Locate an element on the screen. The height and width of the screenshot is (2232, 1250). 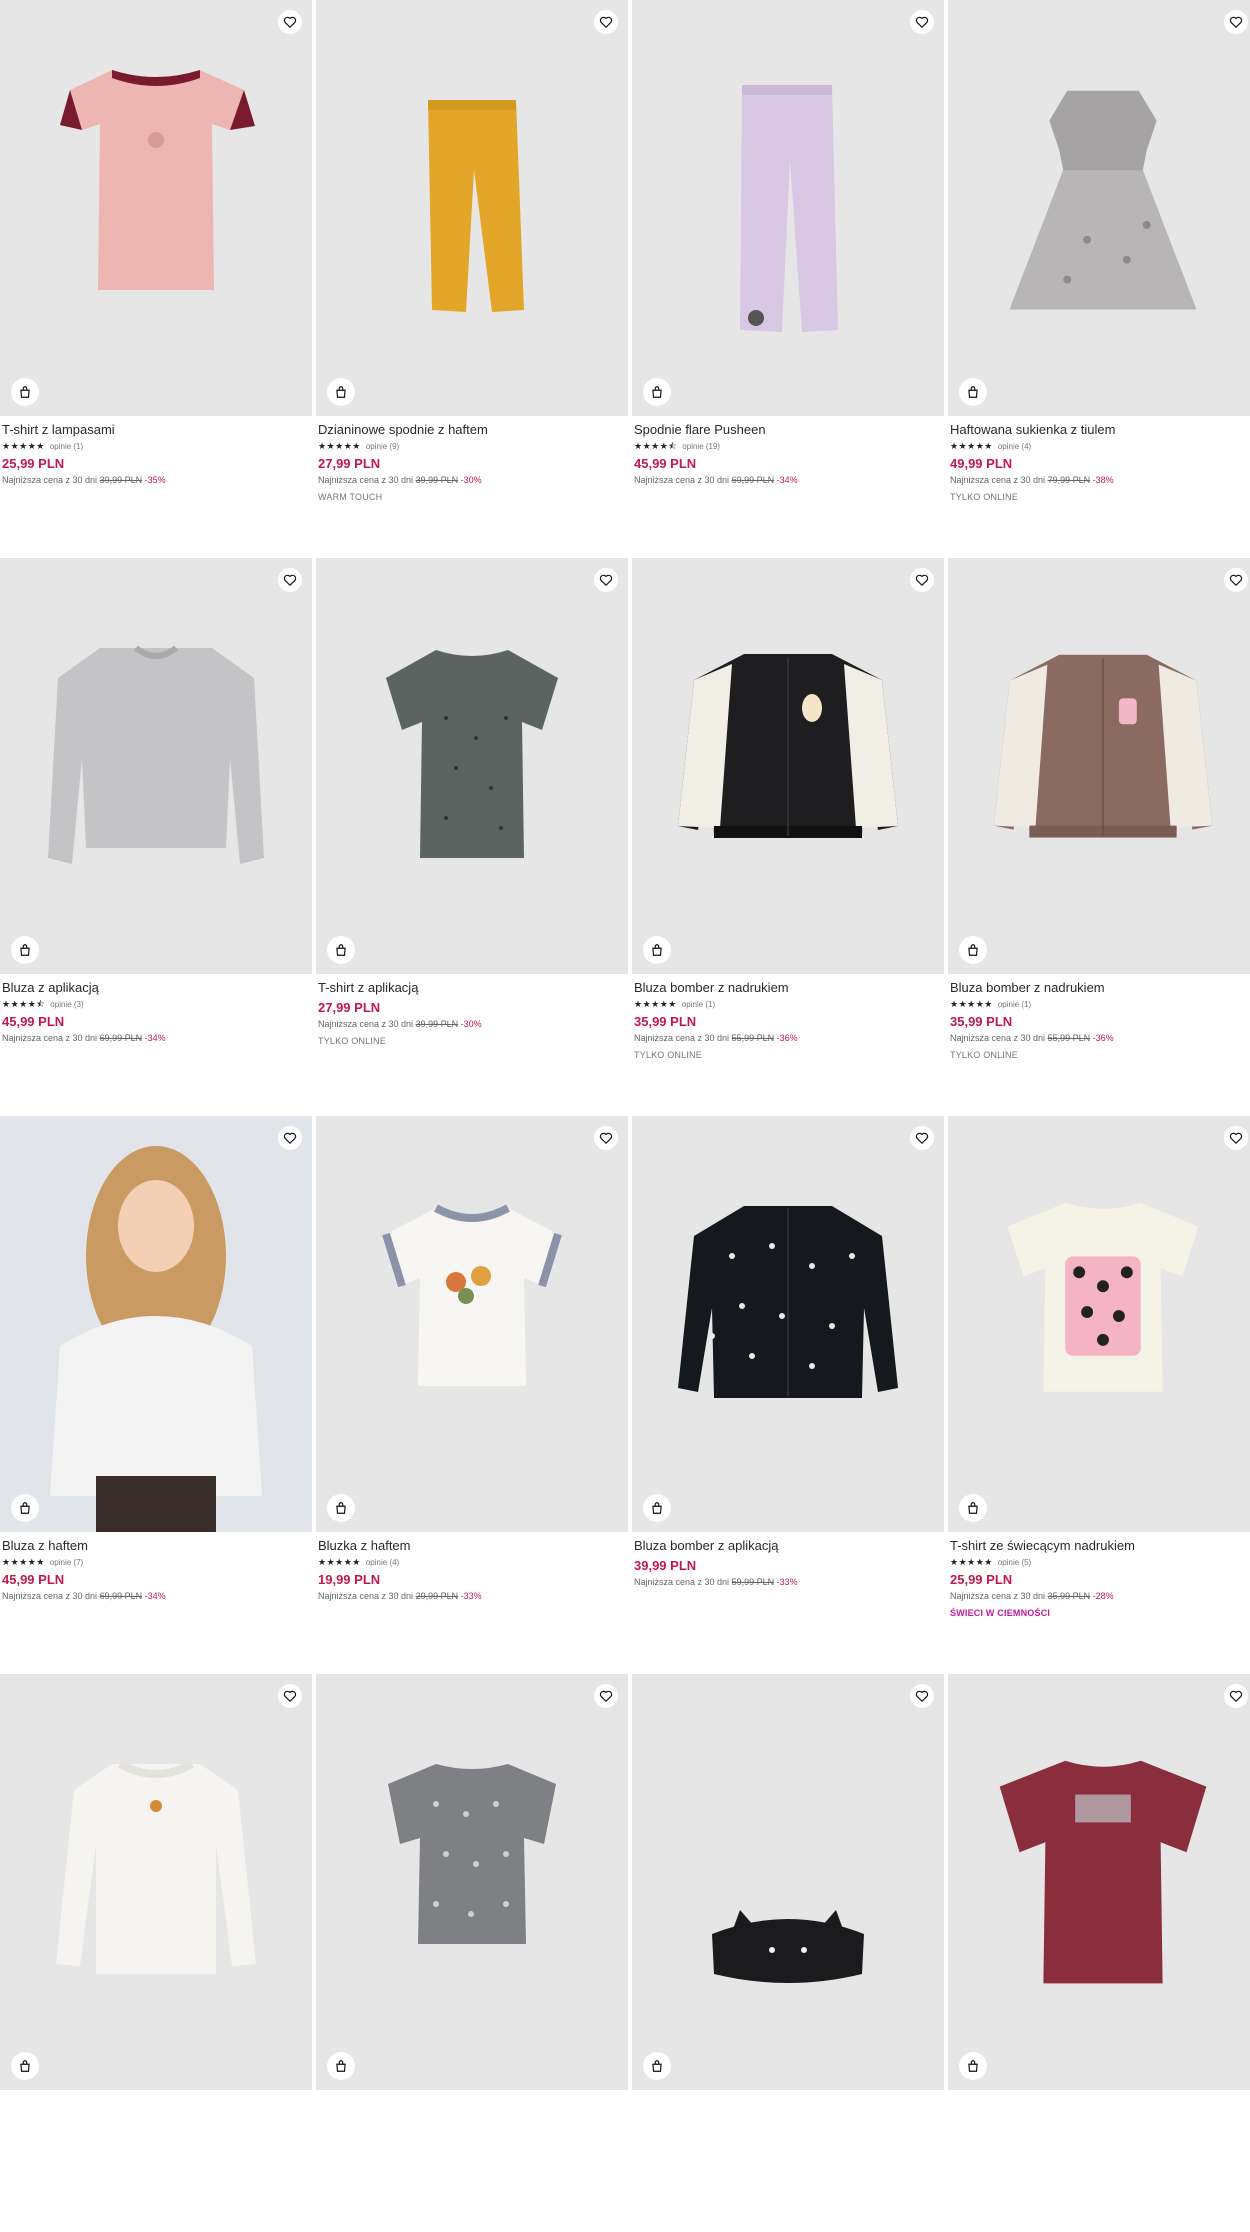
heart-icon is located at coordinates (922, 22).